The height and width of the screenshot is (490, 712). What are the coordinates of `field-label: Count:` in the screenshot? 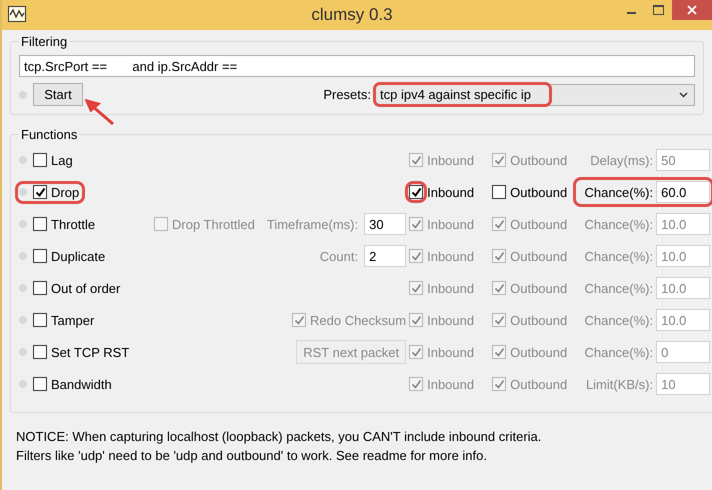 It's located at (339, 256).